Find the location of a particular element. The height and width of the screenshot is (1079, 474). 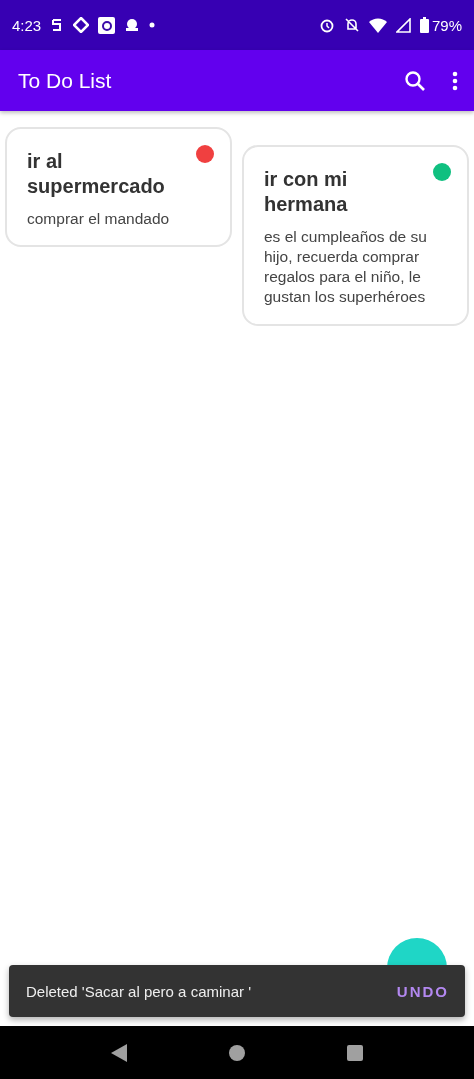

wifi-icon is located at coordinates (377, 25).